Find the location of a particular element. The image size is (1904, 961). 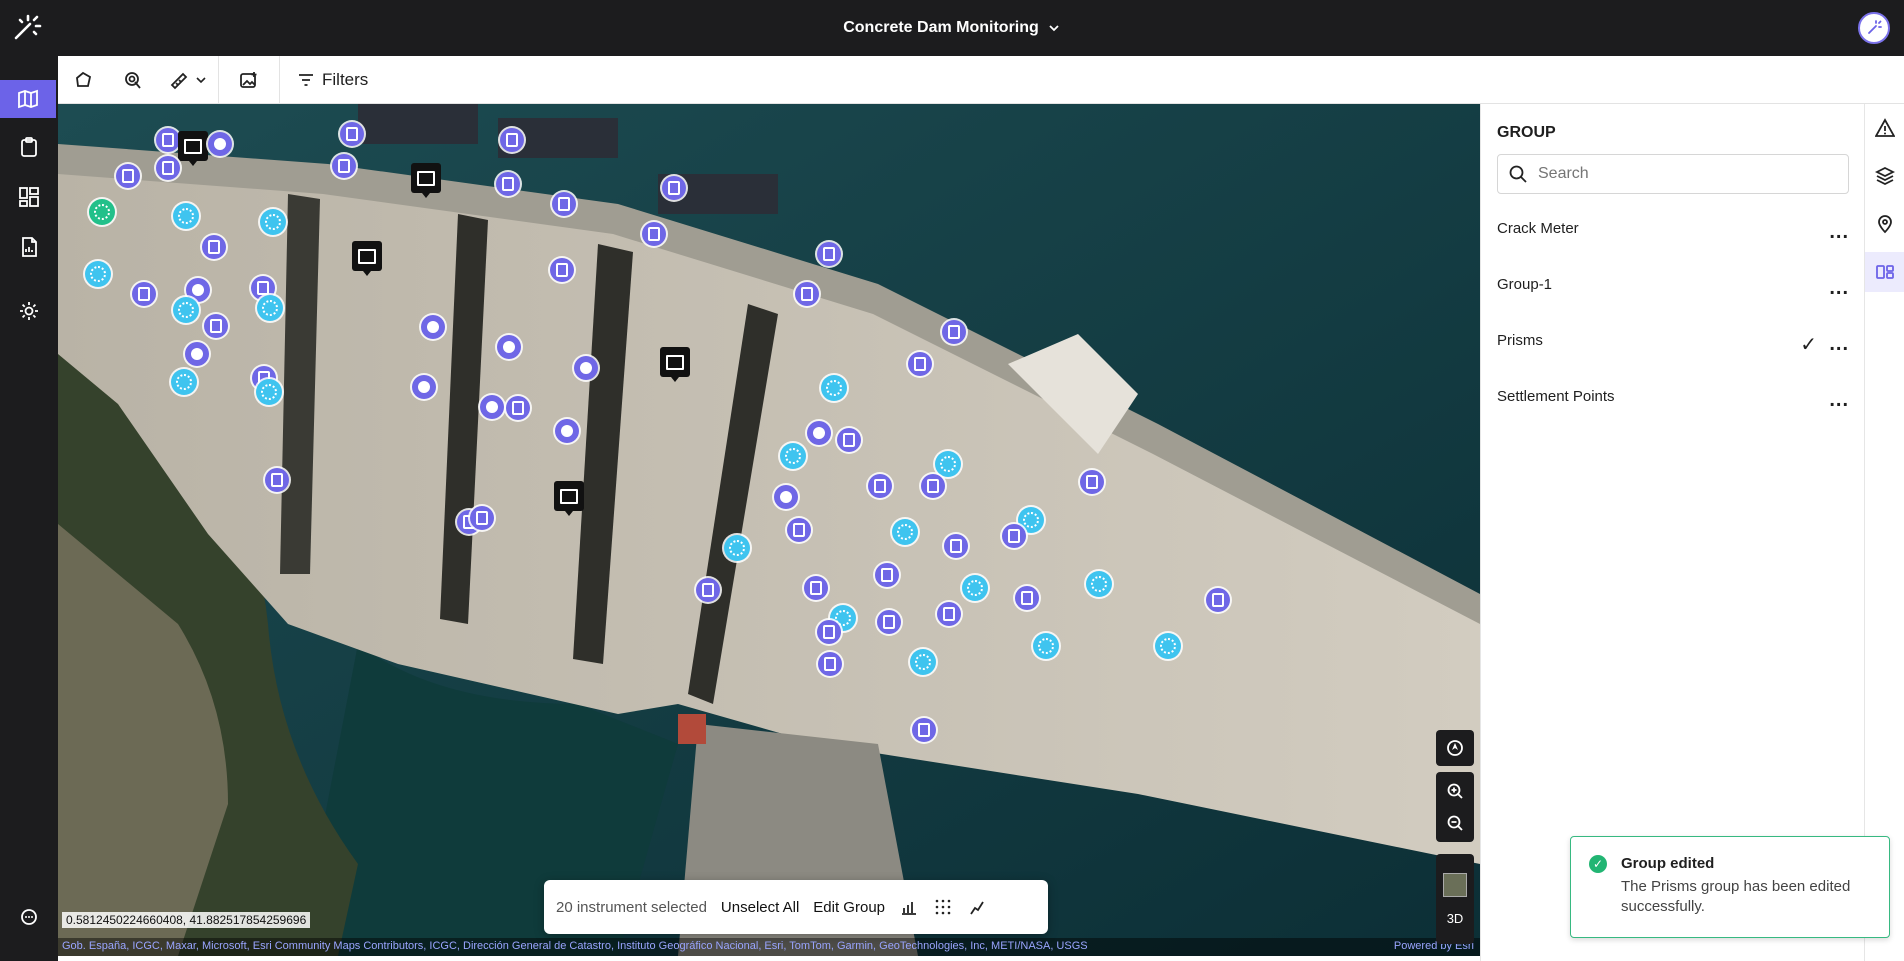

nav-clipboard-button is located at coordinates (29, 147).